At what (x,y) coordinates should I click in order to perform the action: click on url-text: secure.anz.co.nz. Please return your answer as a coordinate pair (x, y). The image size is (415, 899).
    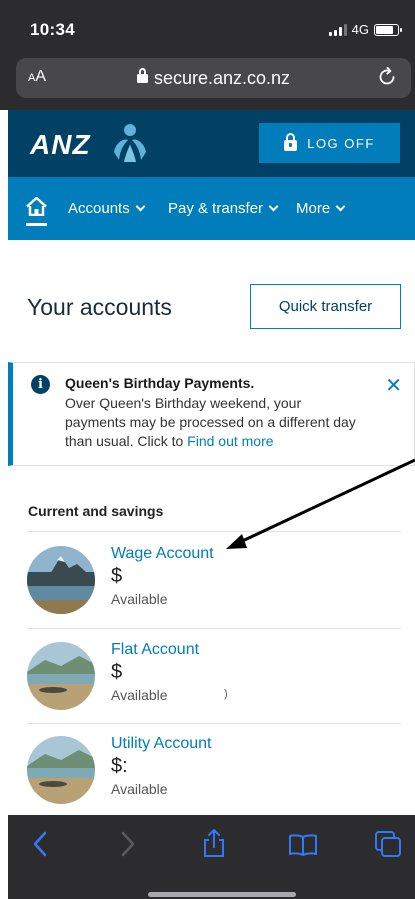
    Looking at the image, I should click on (222, 78).